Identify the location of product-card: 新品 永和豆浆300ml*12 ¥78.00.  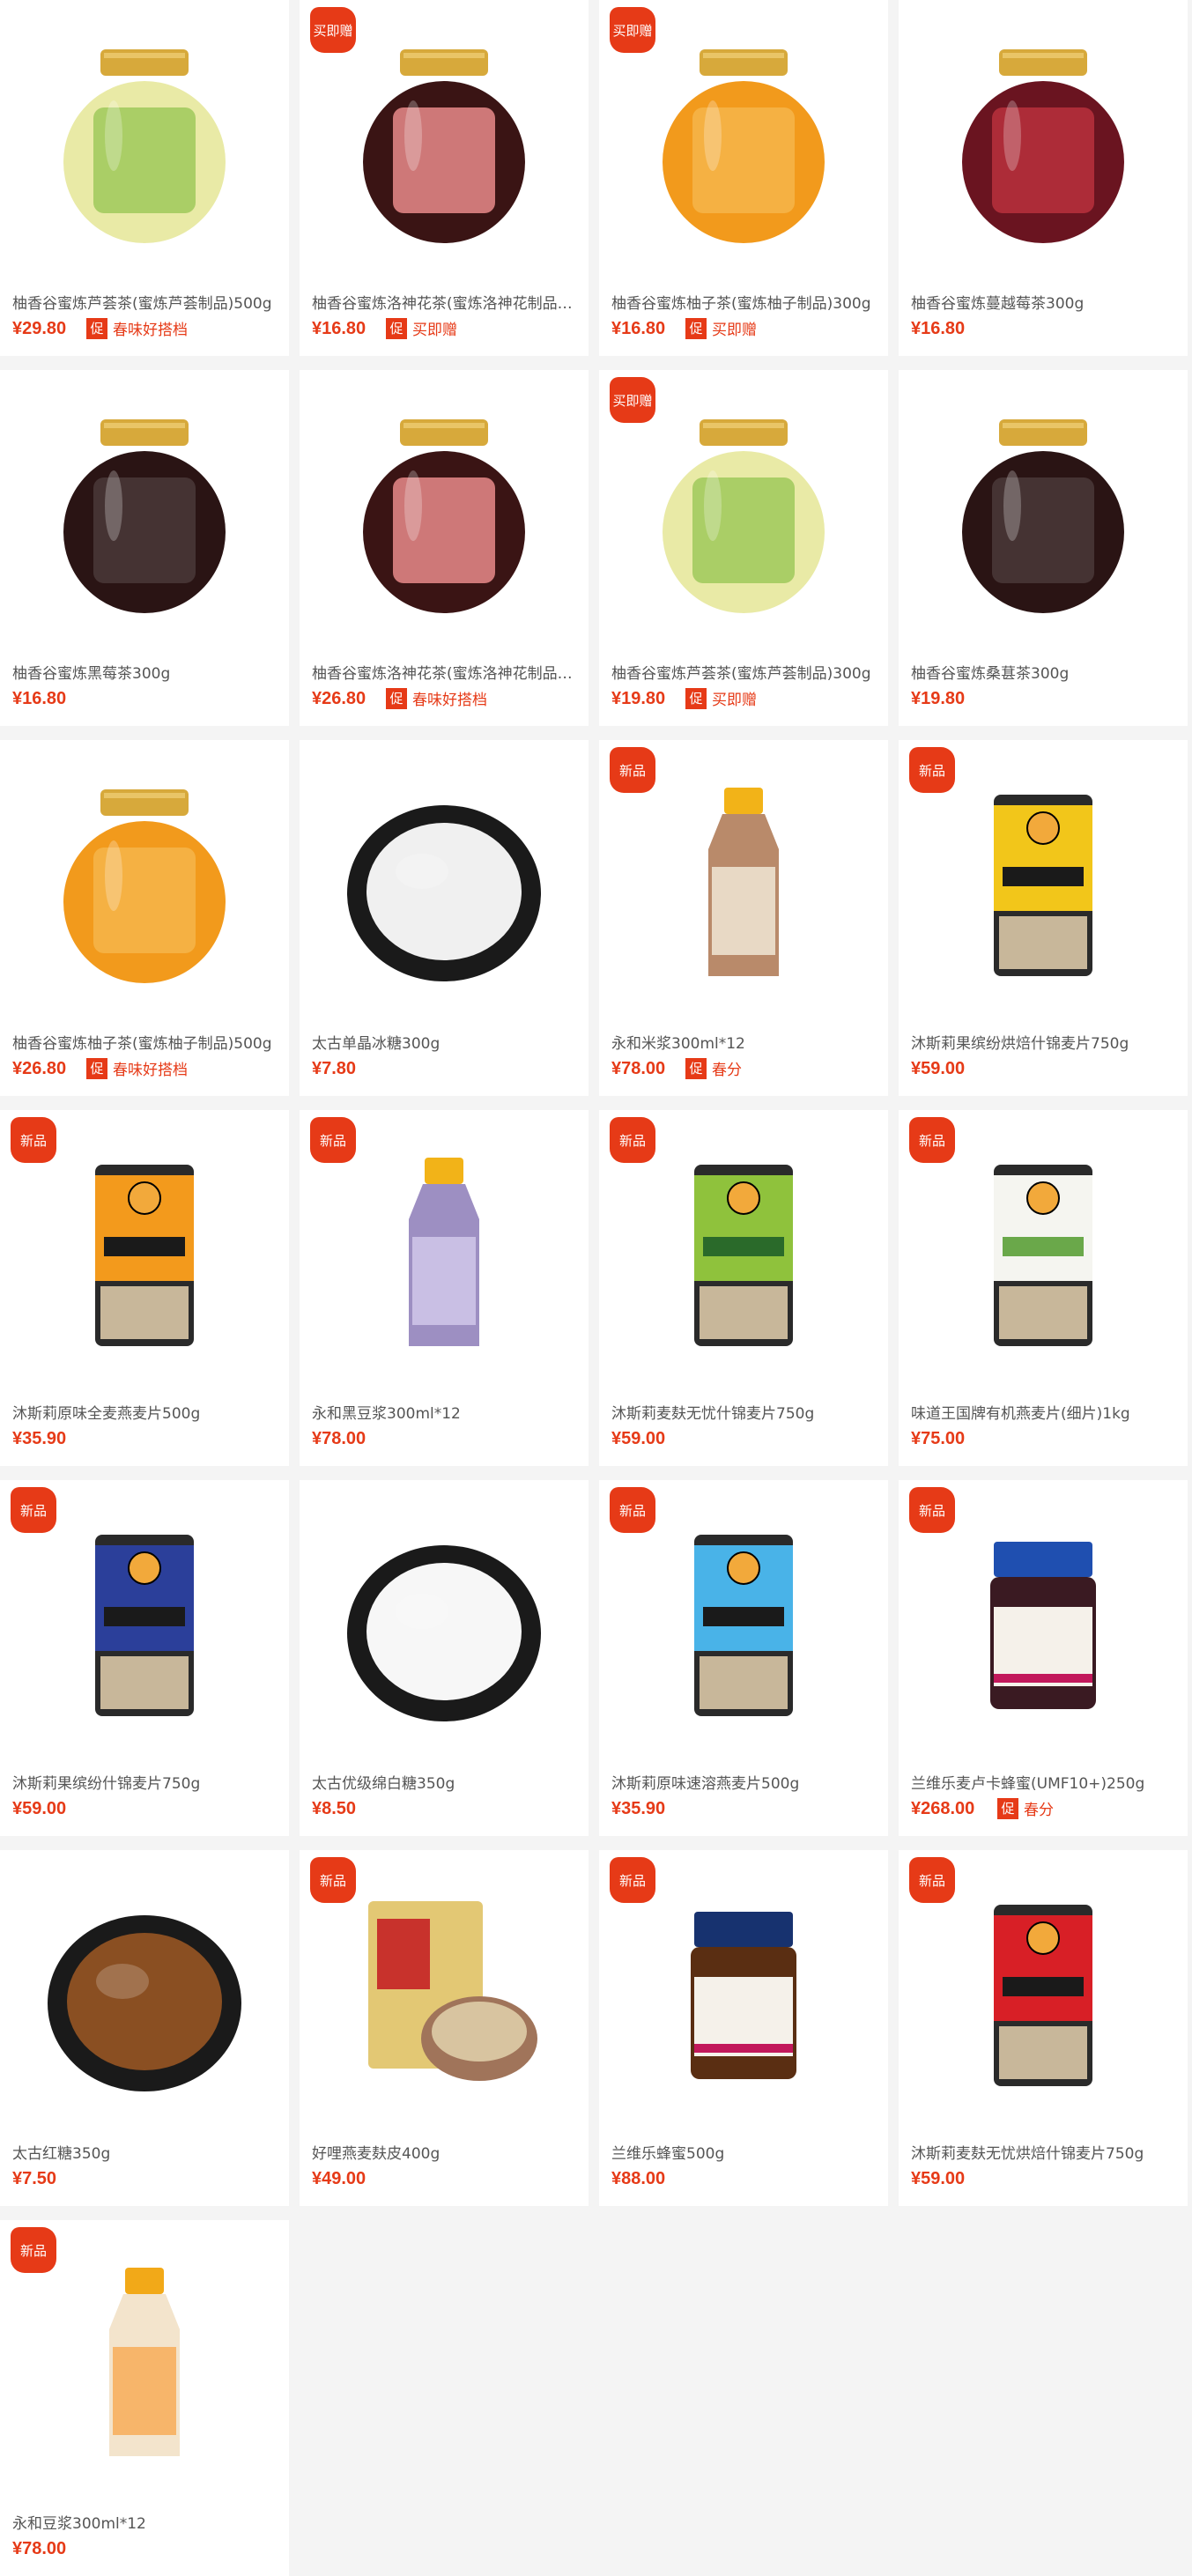
(144, 2398).